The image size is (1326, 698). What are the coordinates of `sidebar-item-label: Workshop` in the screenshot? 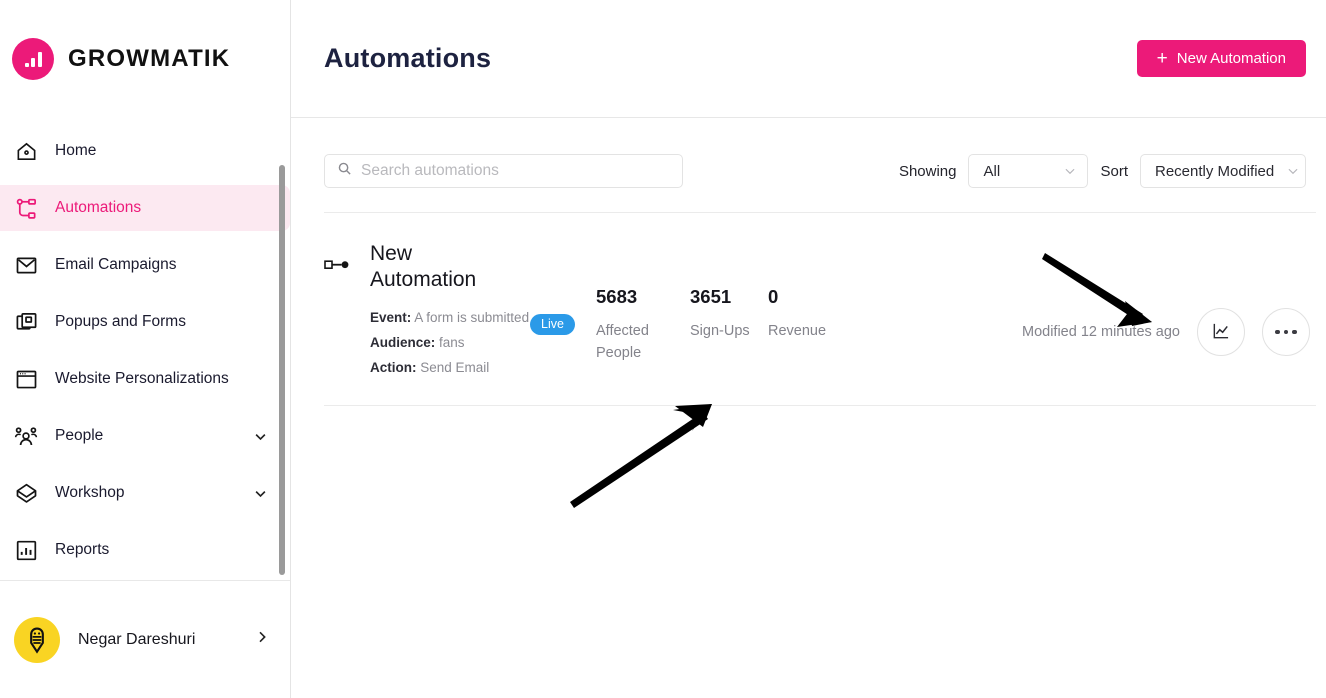 It's located at (90, 492).